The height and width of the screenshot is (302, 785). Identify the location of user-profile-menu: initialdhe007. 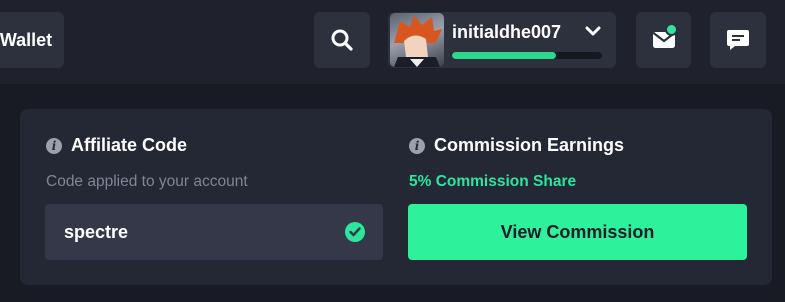
(502, 40).